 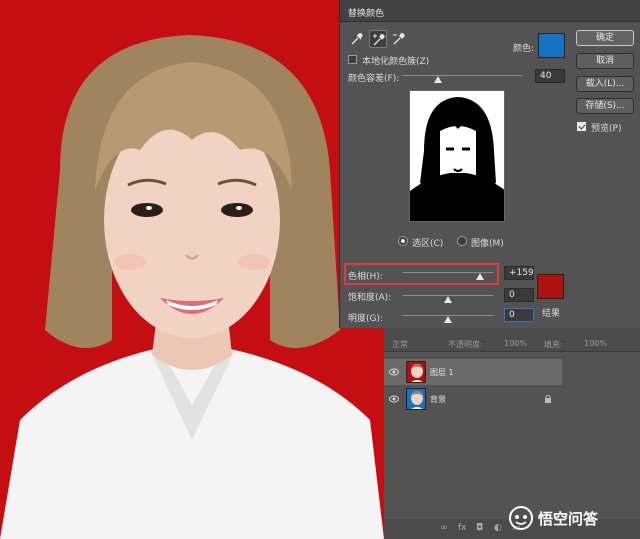 What do you see at coordinates (519, 315) in the screenshot?
I see `lightness-input: 0` at bounding box center [519, 315].